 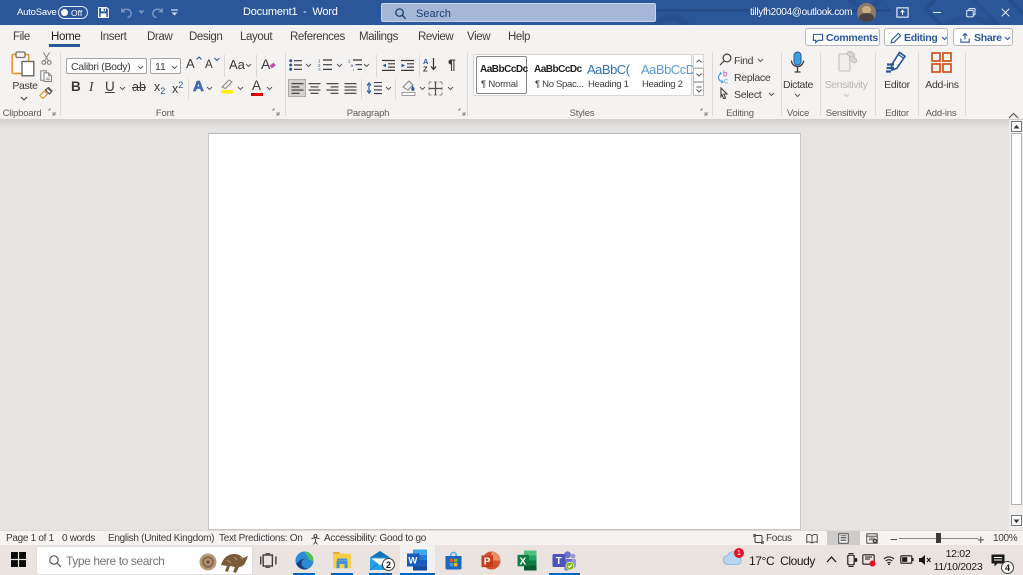 What do you see at coordinates (523, 561) in the screenshot?
I see `svg-text: X` at bounding box center [523, 561].